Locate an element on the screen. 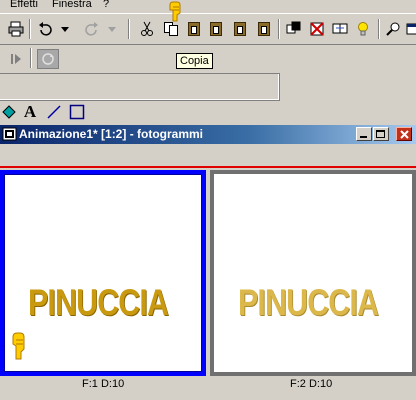 The image size is (416, 400). maximize-icon is located at coordinates (380, 133).